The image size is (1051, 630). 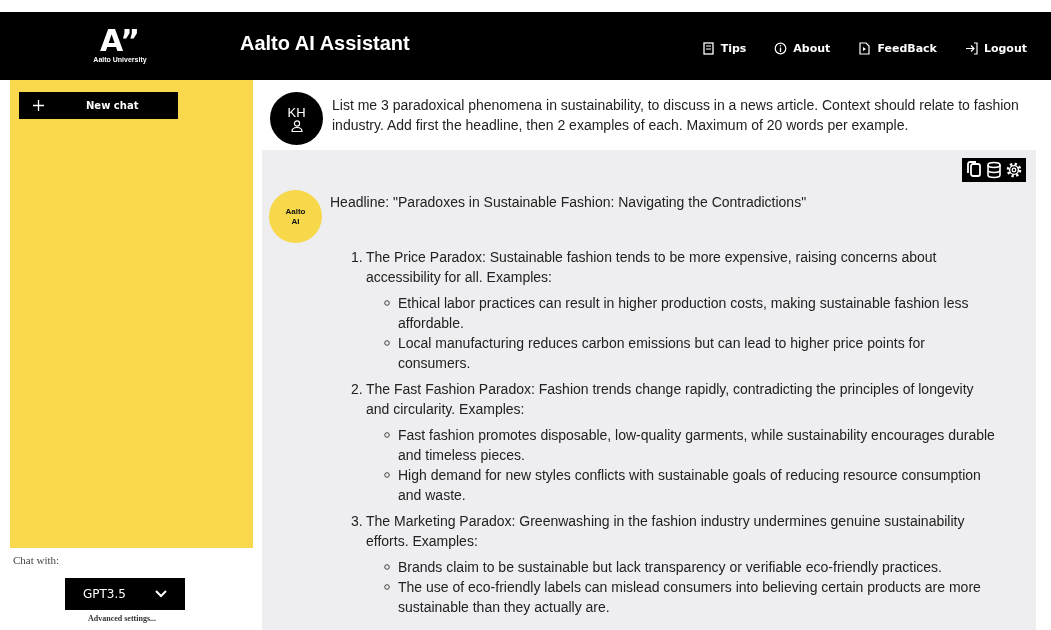 I want to click on plus-icon, so click(x=38, y=105).